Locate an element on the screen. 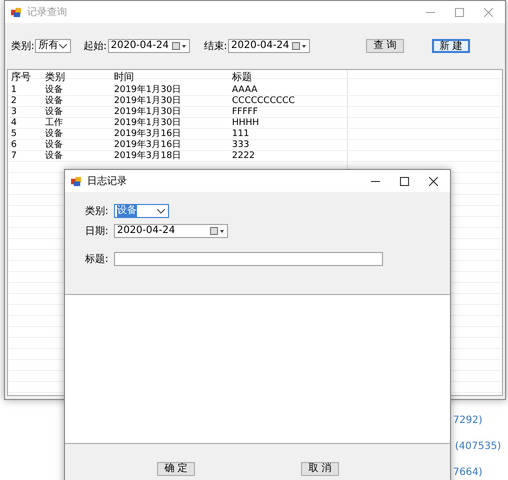 The height and width of the screenshot is (480, 508). table-cell-text: FFFFF is located at coordinates (245, 112).